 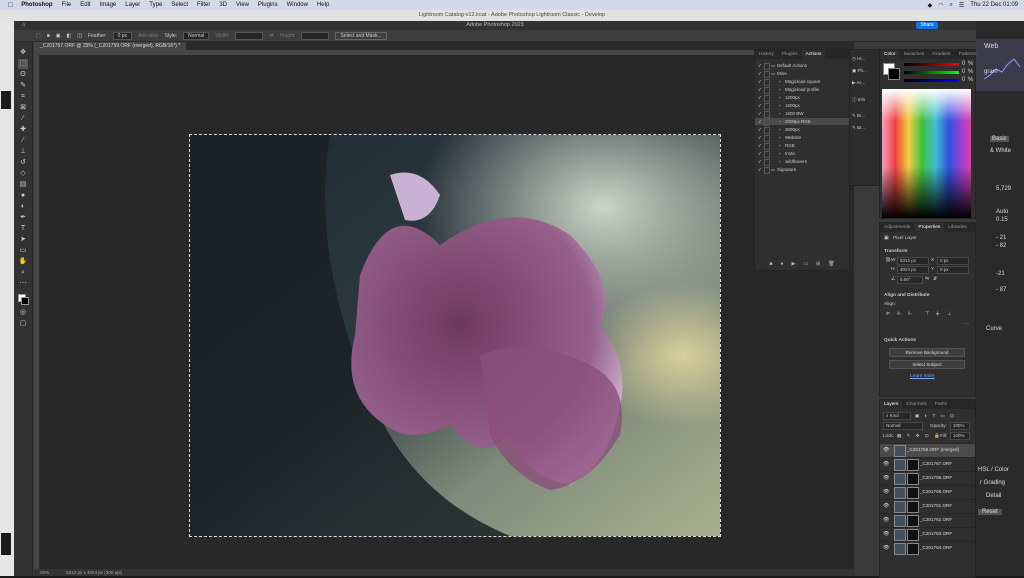 What do you see at coordinates (891, 404) in the screenshot?
I see `tab-layers: Layers` at bounding box center [891, 404].